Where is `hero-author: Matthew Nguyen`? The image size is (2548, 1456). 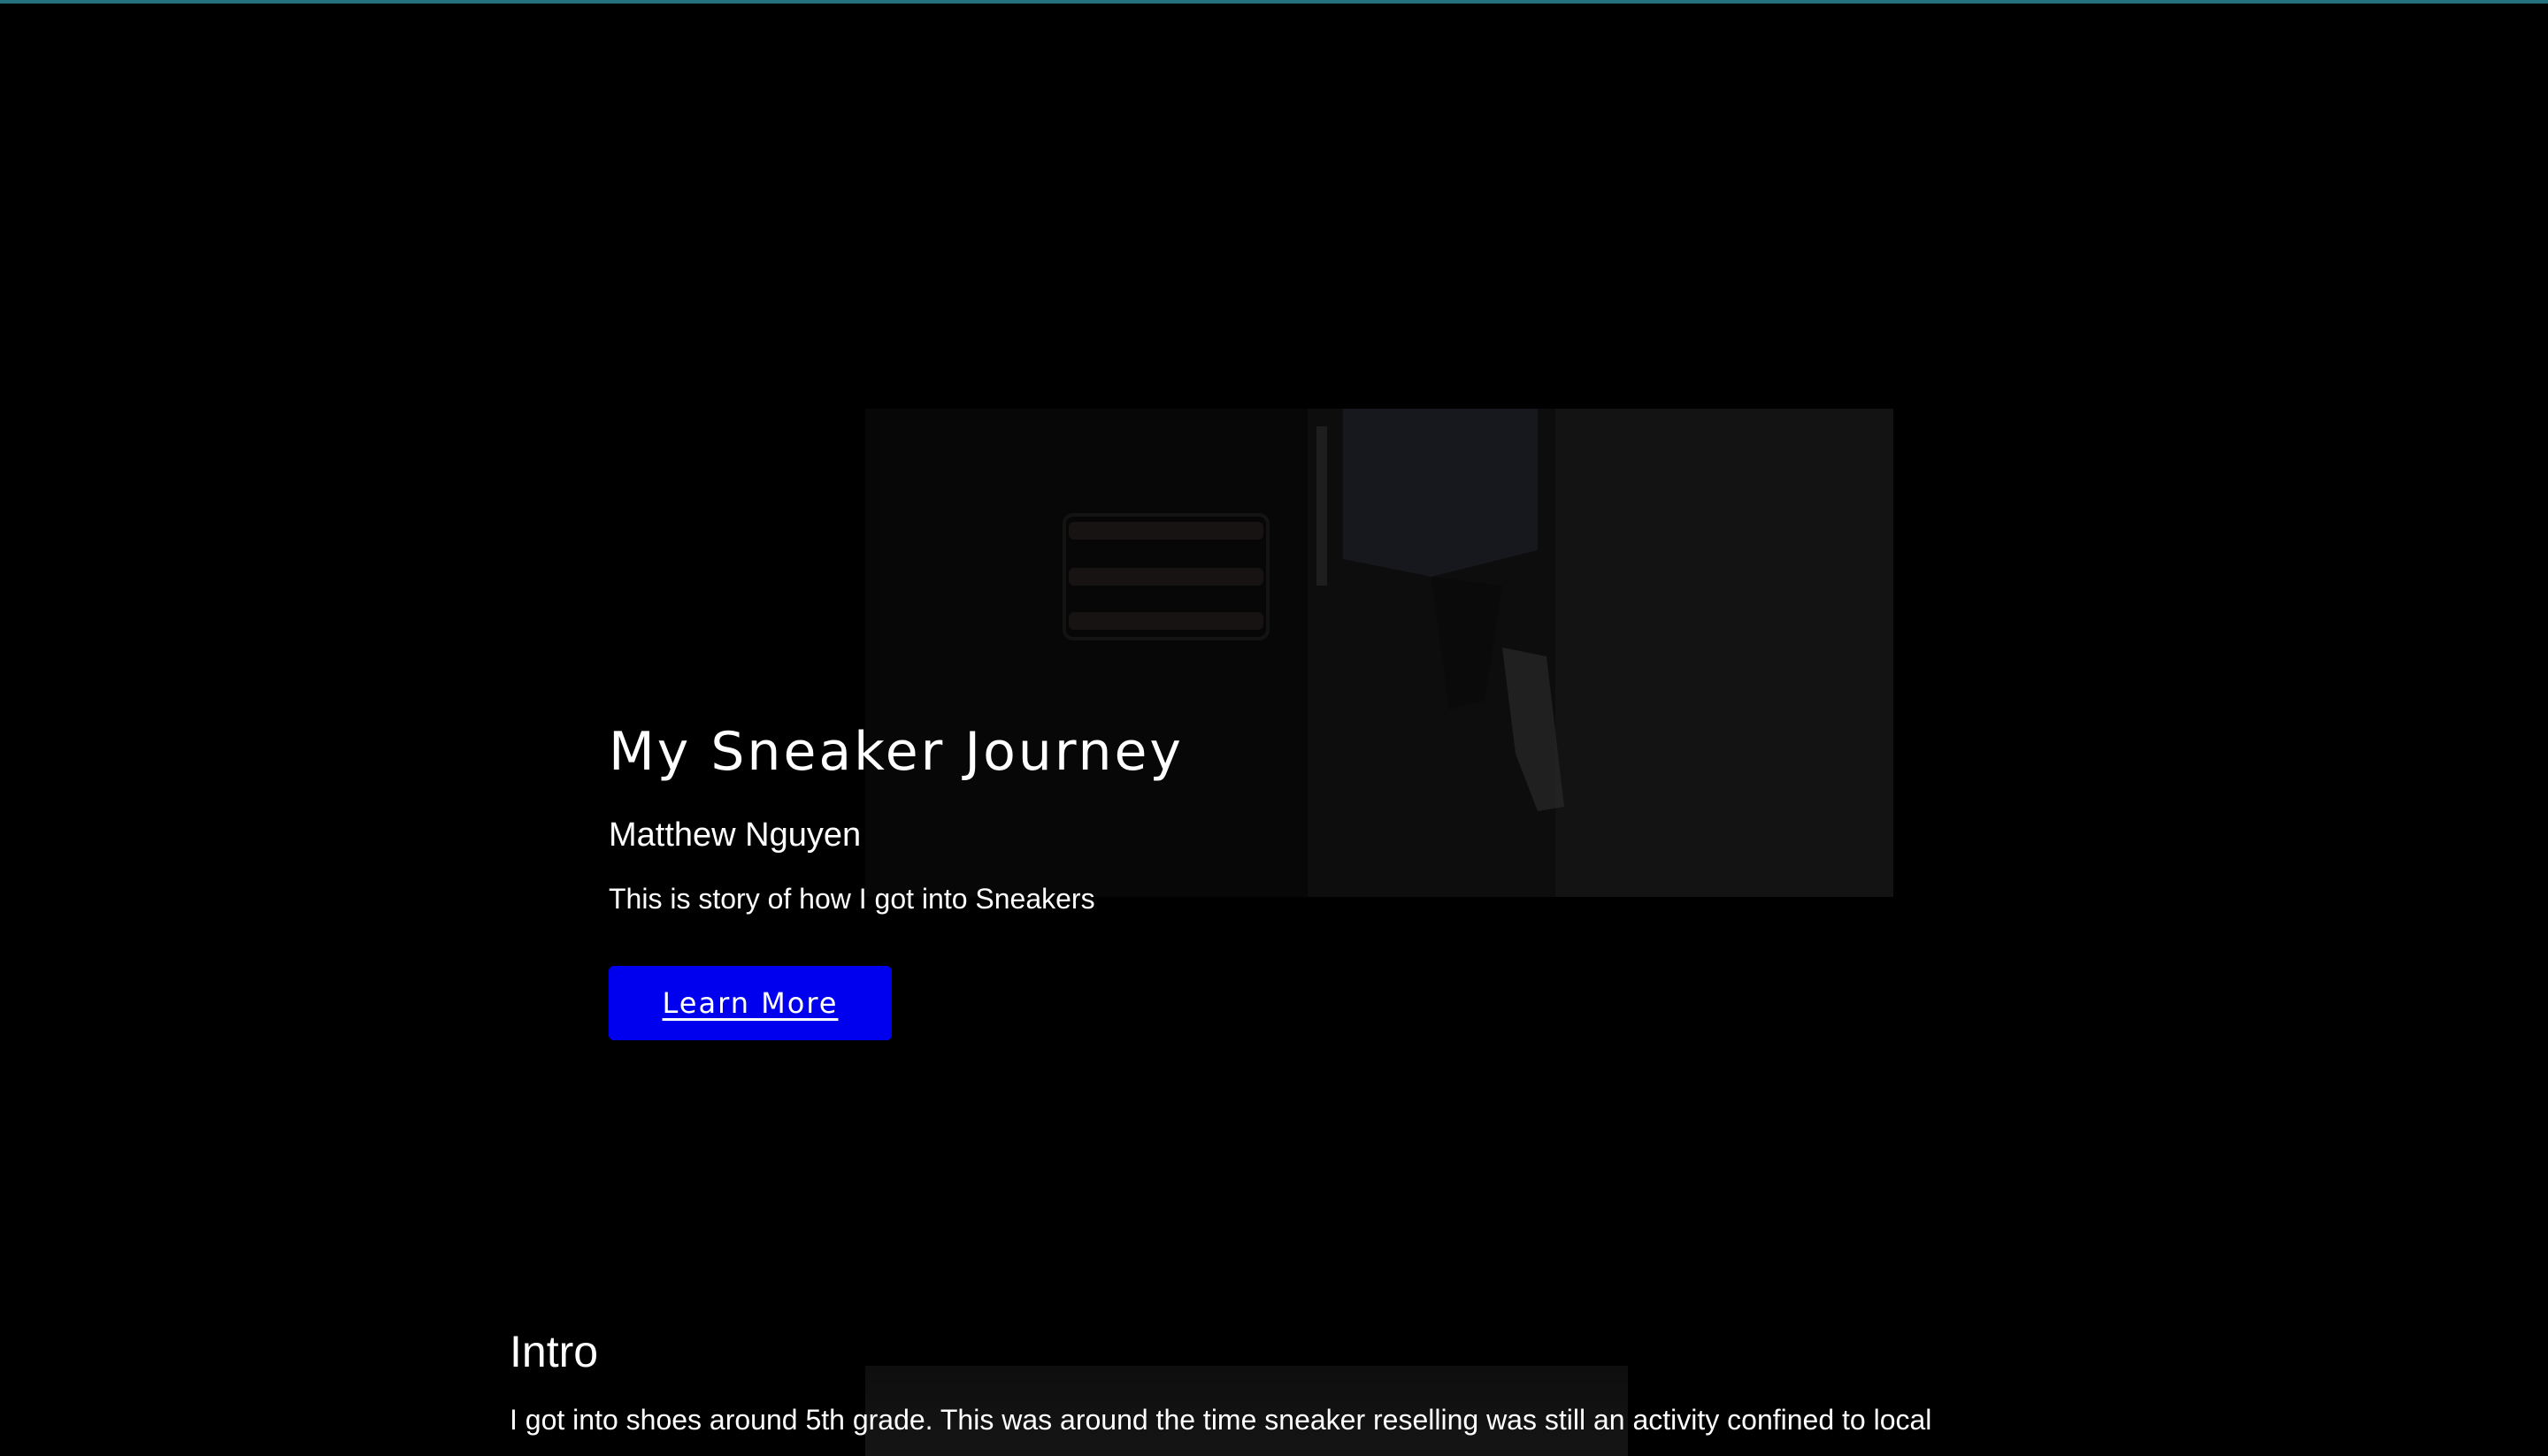
hero-author: Matthew Nguyen is located at coordinates (735, 835).